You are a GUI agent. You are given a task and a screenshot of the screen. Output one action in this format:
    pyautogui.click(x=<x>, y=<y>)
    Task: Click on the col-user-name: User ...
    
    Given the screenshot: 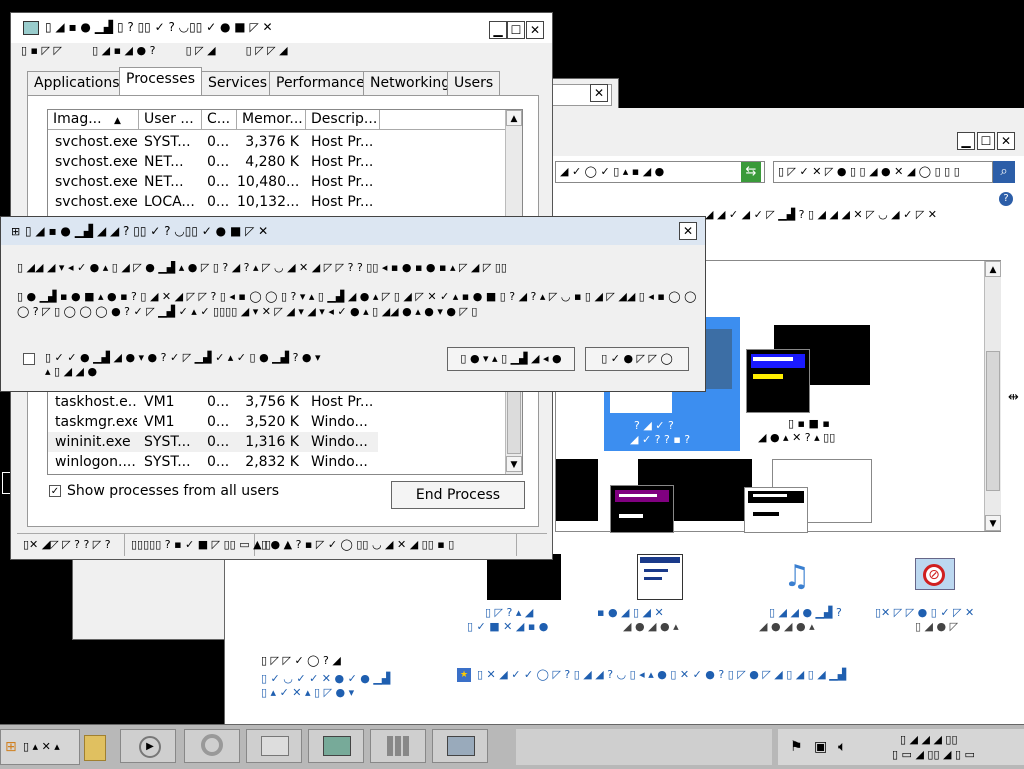 What is the action you would take?
    pyautogui.click(x=170, y=120)
    